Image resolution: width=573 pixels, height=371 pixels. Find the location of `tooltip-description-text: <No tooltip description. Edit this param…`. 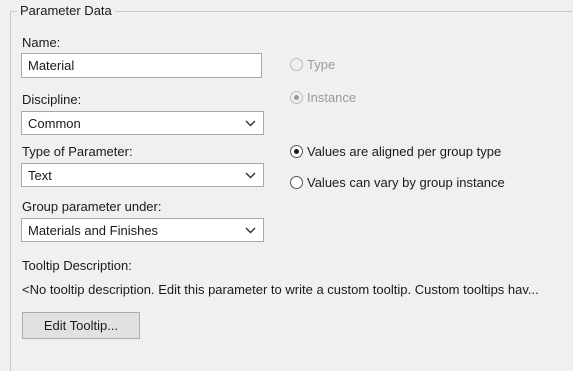

tooltip-description-text: <No tooltip description. Edit this param… is located at coordinates (280, 289).